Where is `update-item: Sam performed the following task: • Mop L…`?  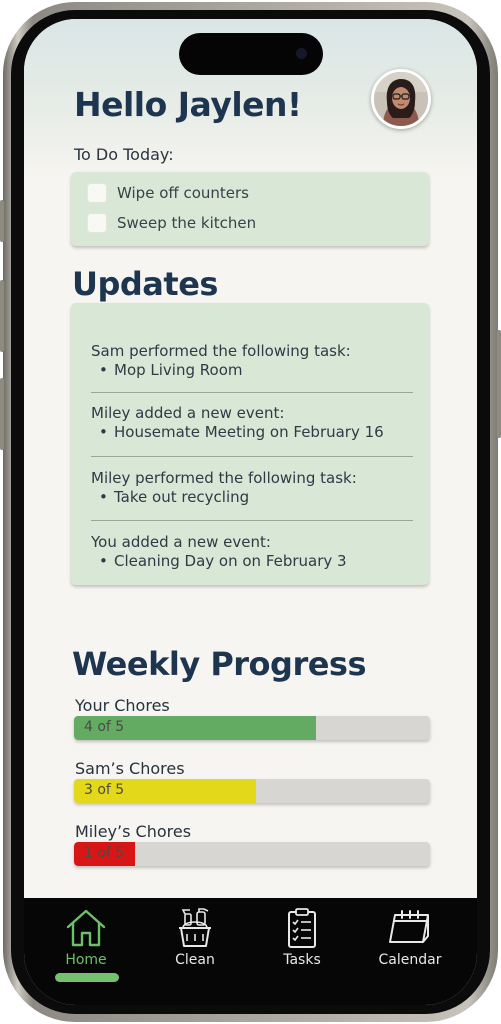
update-item: Sam performed the following task: • Mop L… is located at coordinates (252, 361).